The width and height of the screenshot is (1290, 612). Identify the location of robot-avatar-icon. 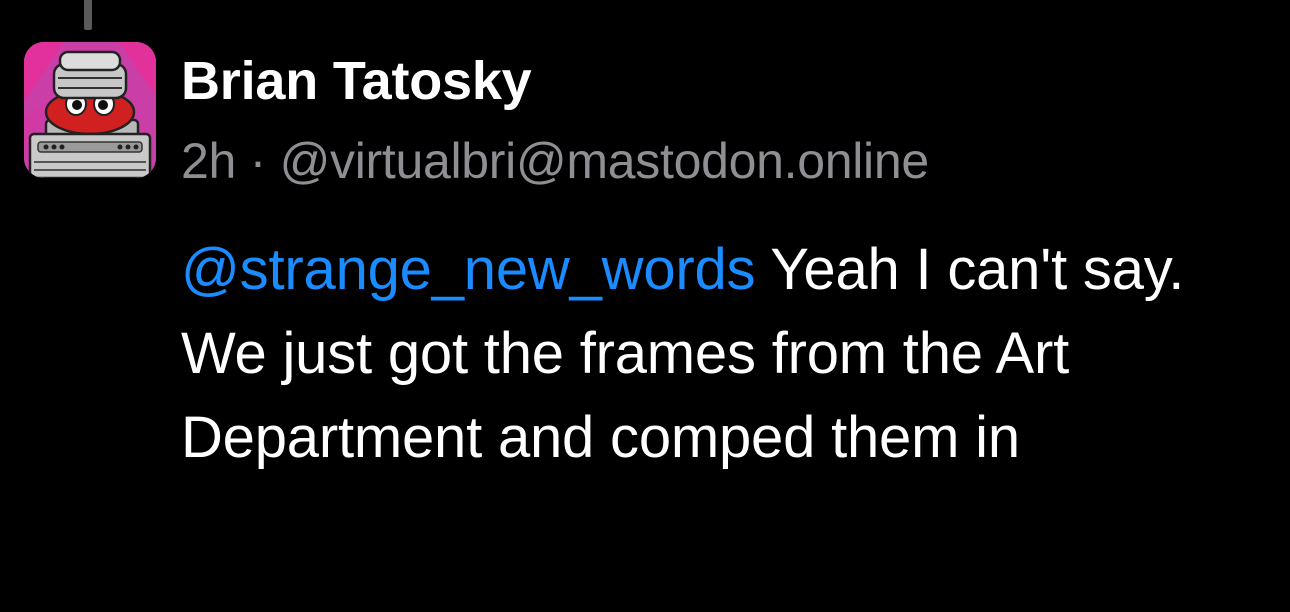
(90, 110).